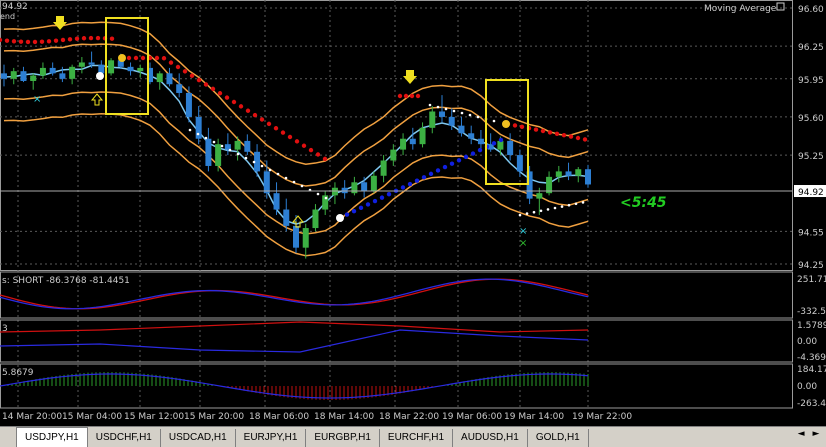  Describe the element at coordinates (298, 221) in the screenshot. I see `buy-arrow-icon` at that location.